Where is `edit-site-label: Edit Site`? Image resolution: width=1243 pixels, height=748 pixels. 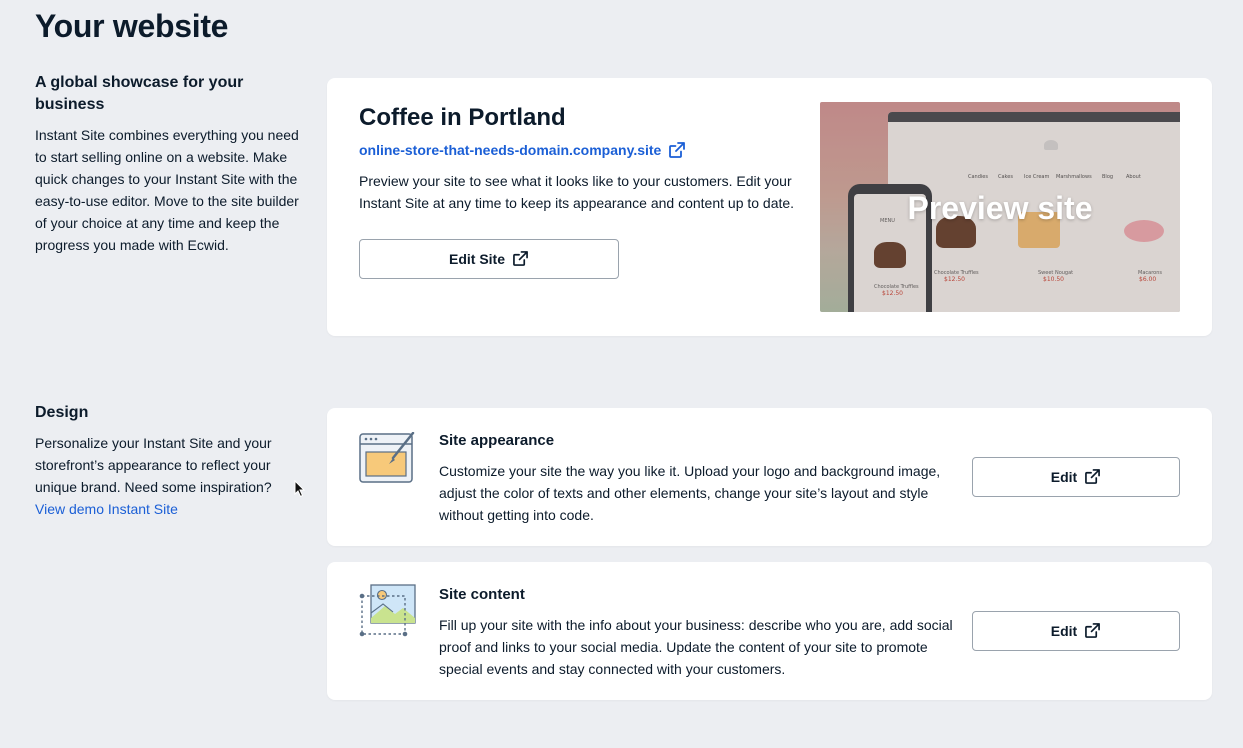 edit-site-label: Edit Site is located at coordinates (476, 259).